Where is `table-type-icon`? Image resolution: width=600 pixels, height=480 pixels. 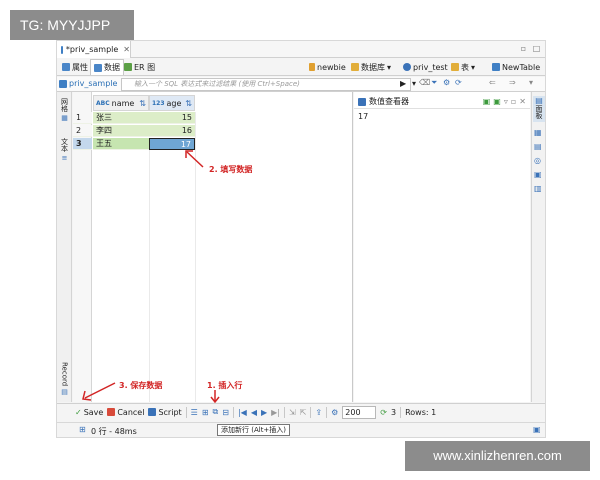
table-type-icon is located at coordinates (455, 67).